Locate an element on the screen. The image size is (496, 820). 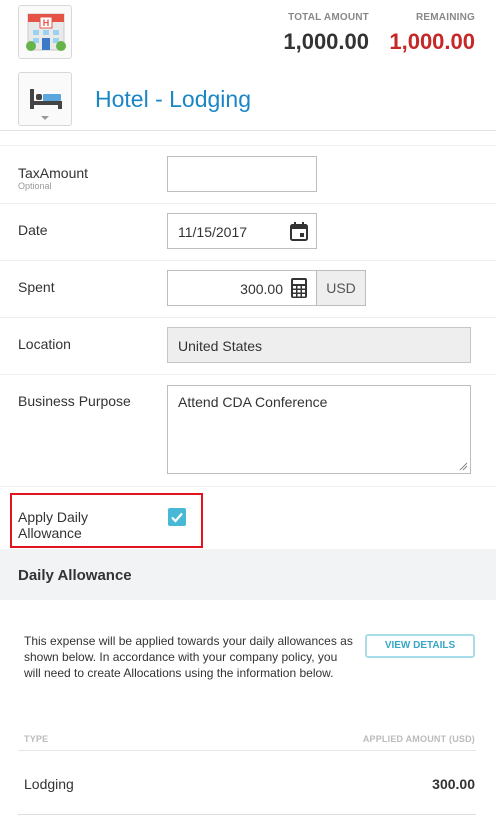
business-purpose-textarea: Attend CDA Conference is located at coordinates (319, 429).